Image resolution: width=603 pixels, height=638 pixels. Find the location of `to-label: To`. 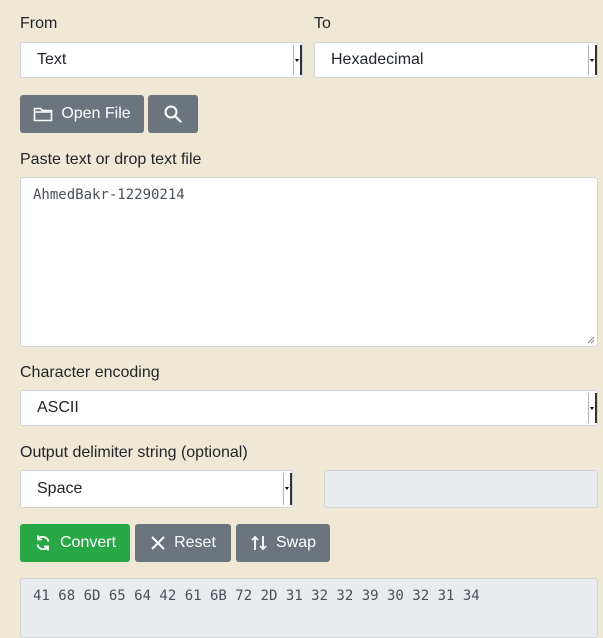

to-label: To is located at coordinates (322, 23).